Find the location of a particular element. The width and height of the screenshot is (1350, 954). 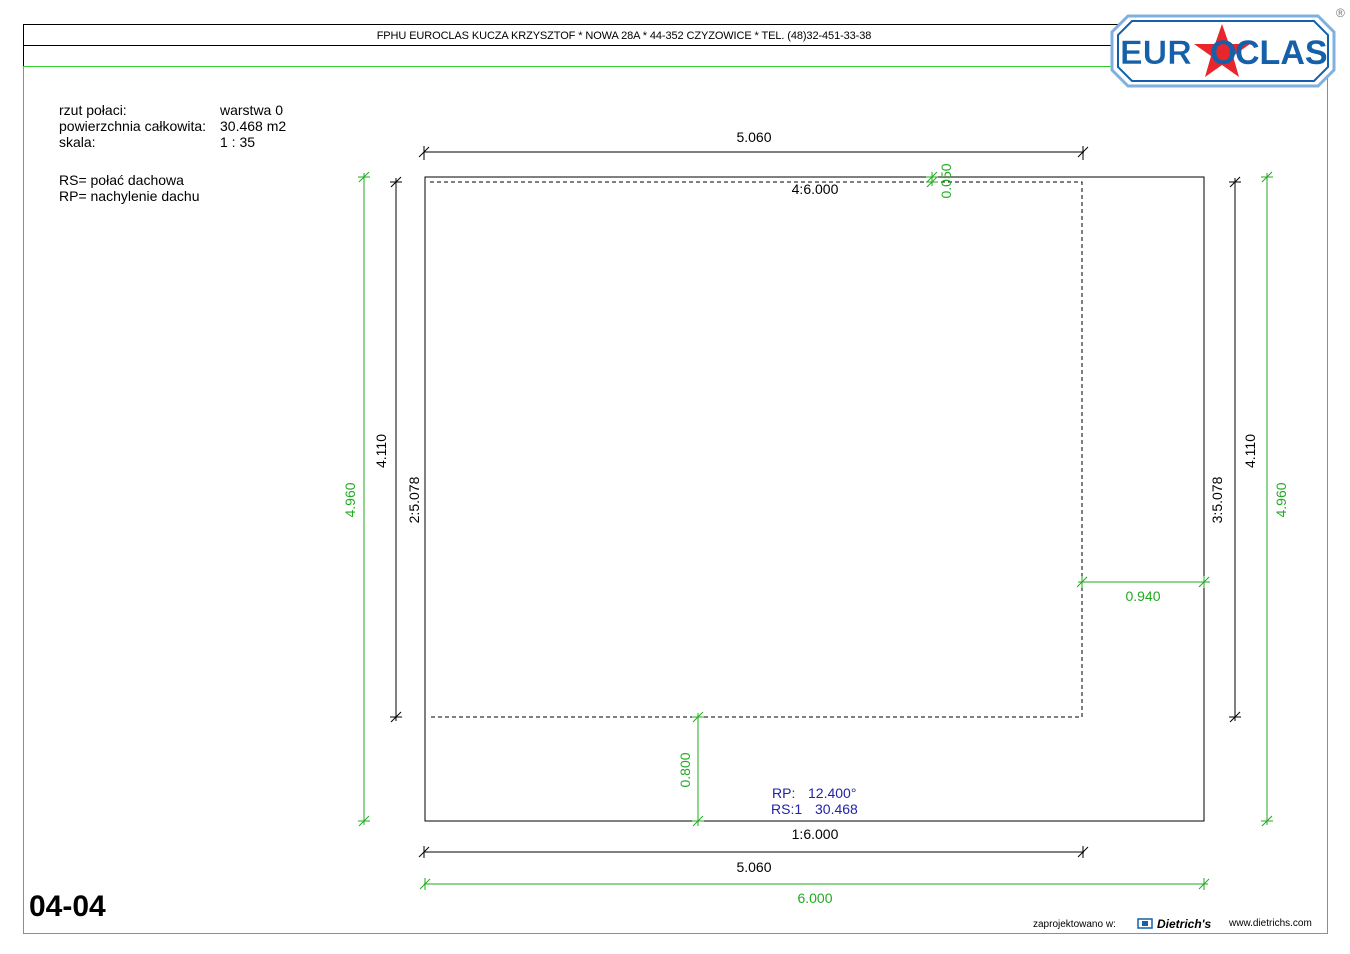

dim-left-outer-label: 4.960 is located at coordinates (350, 499).